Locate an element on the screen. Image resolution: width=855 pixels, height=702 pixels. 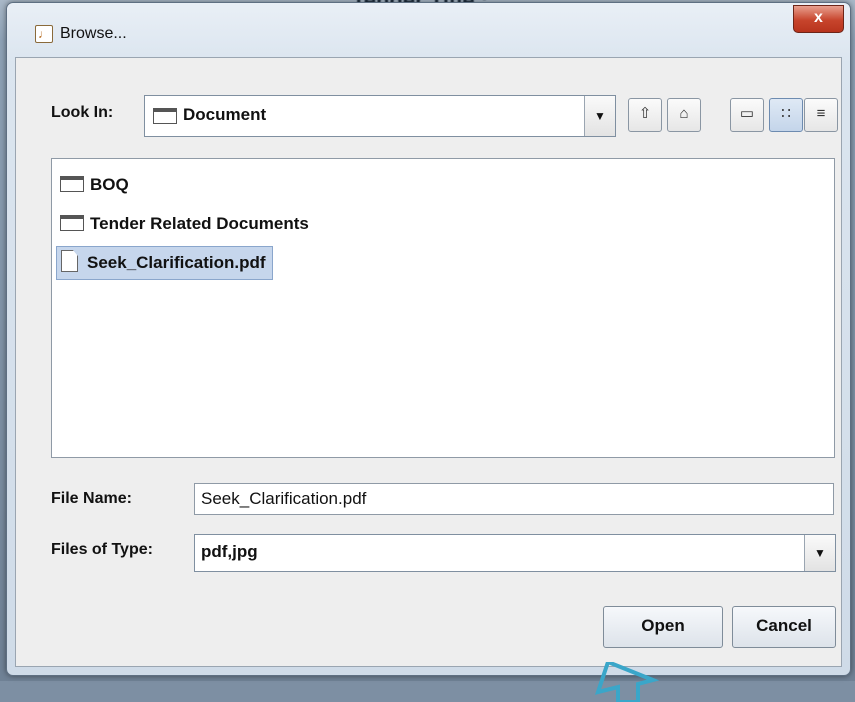
look-in-label: Look In: is located at coordinates (82, 112).